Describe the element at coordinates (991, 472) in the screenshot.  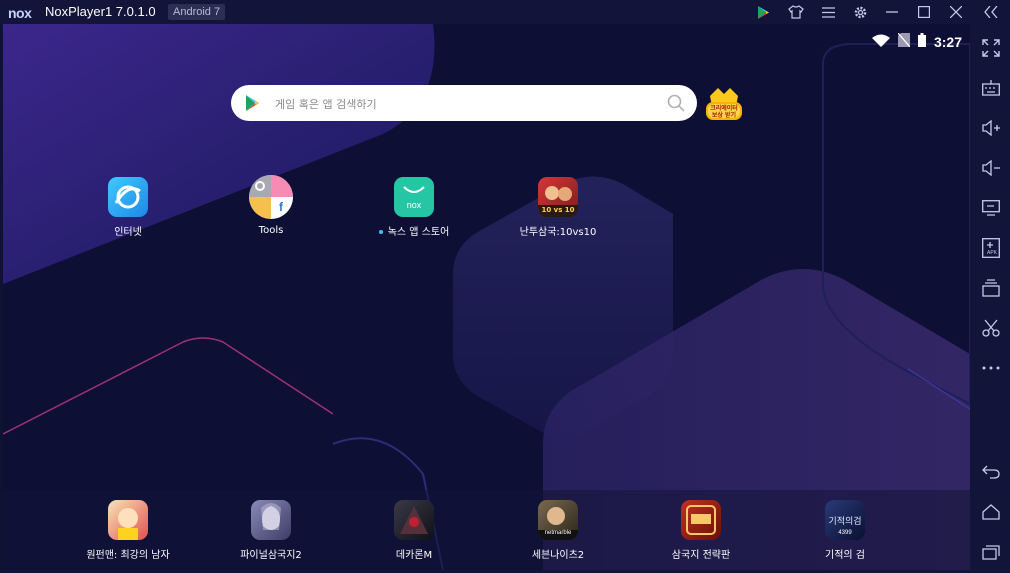
I see `back-icon` at that location.